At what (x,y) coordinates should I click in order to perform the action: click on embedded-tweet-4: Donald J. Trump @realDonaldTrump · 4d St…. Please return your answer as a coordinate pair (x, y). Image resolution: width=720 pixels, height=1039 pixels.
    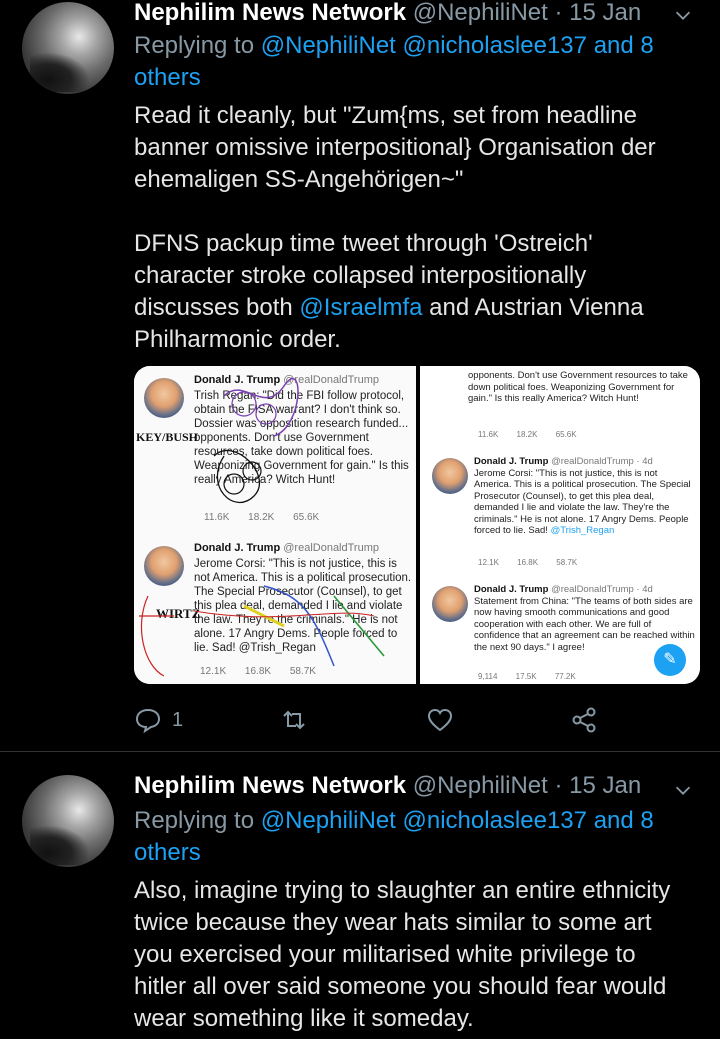
    Looking at the image, I should click on (585, 618).